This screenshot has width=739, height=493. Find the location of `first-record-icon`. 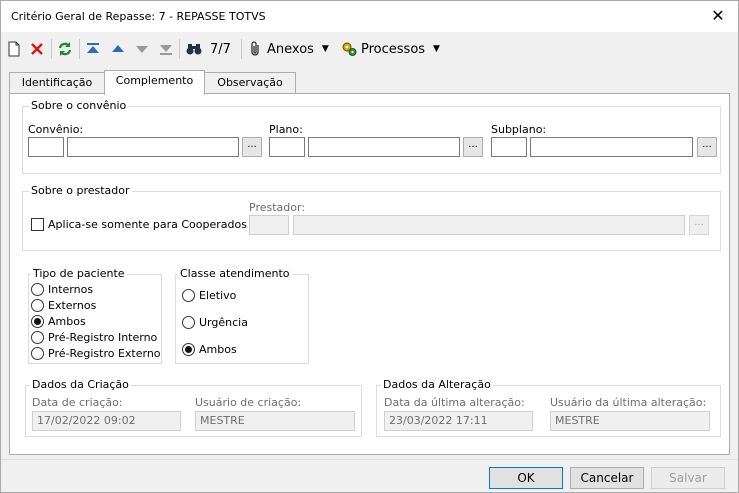

first-record-icon is located at coordinates (93, 49).